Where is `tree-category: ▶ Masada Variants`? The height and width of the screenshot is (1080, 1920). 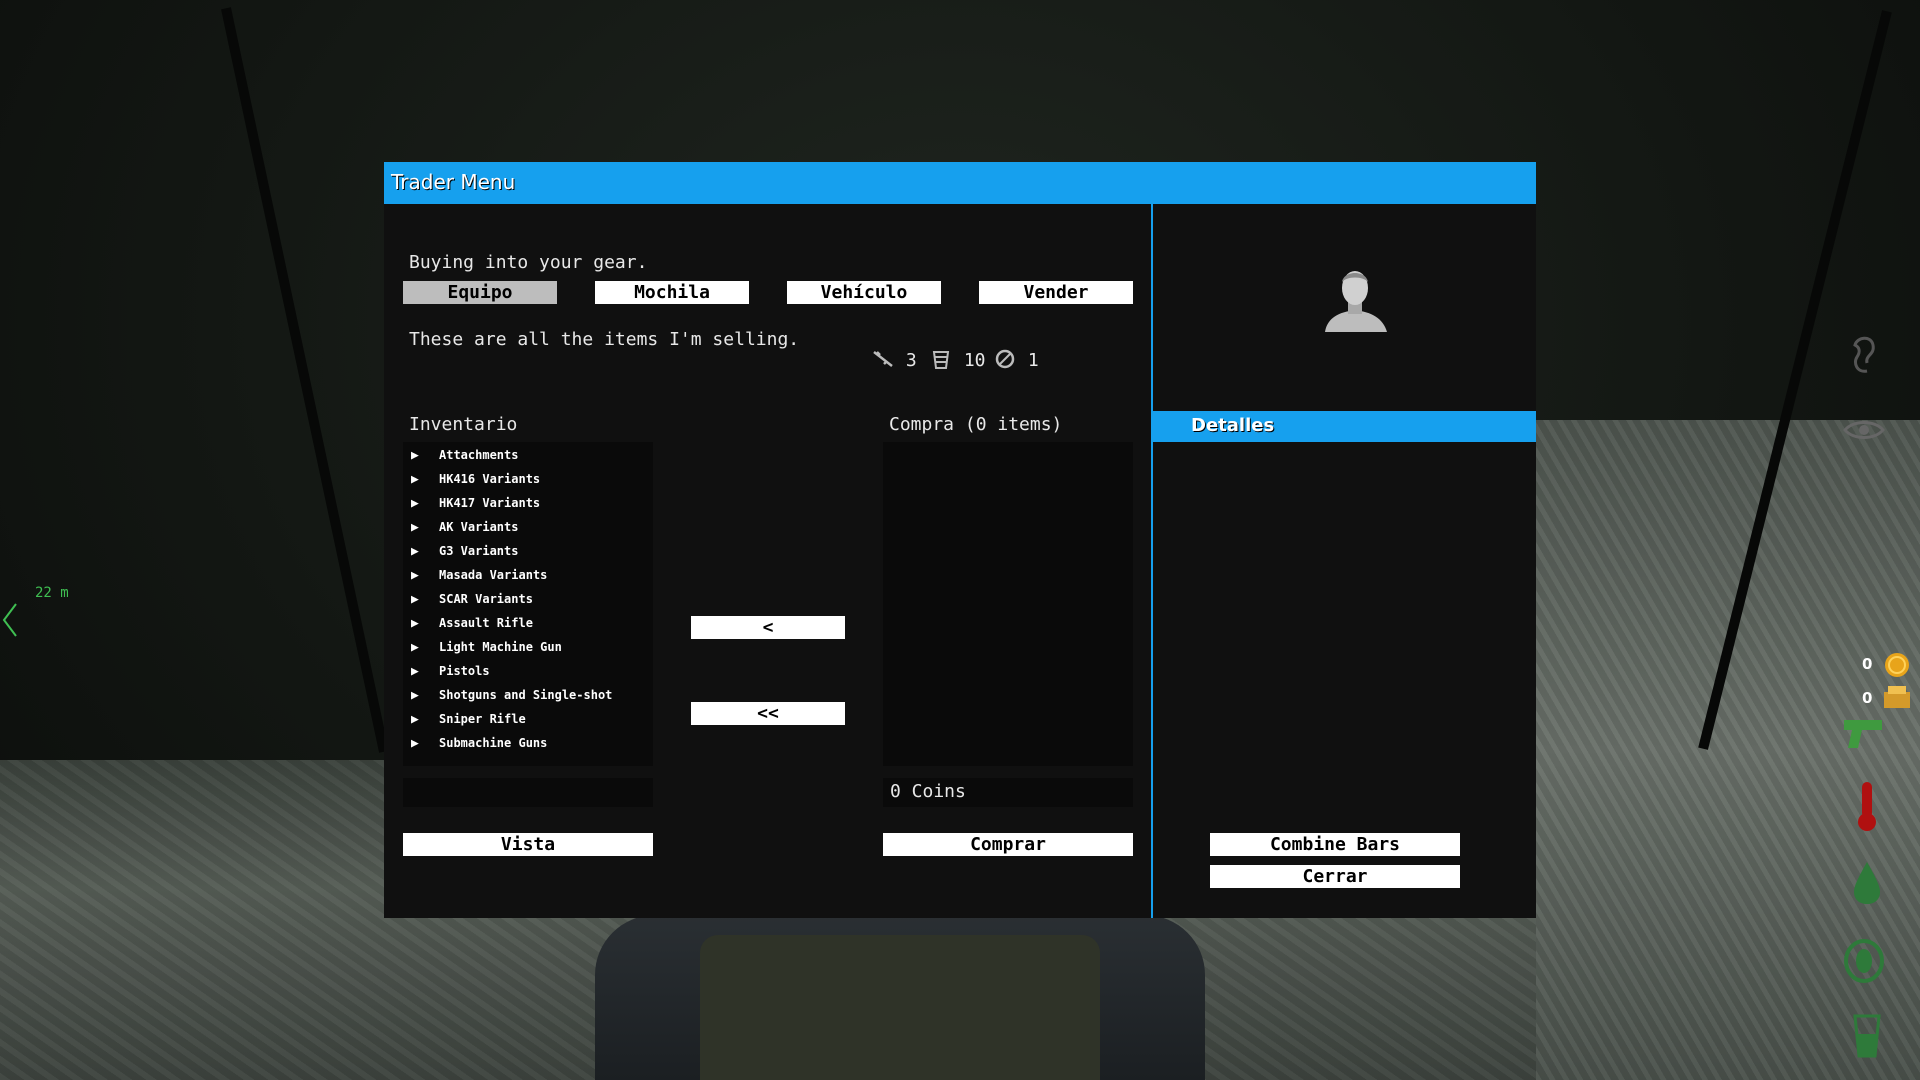
tree-category: ▶ Masada Variants is located at coordinates (479, 575).